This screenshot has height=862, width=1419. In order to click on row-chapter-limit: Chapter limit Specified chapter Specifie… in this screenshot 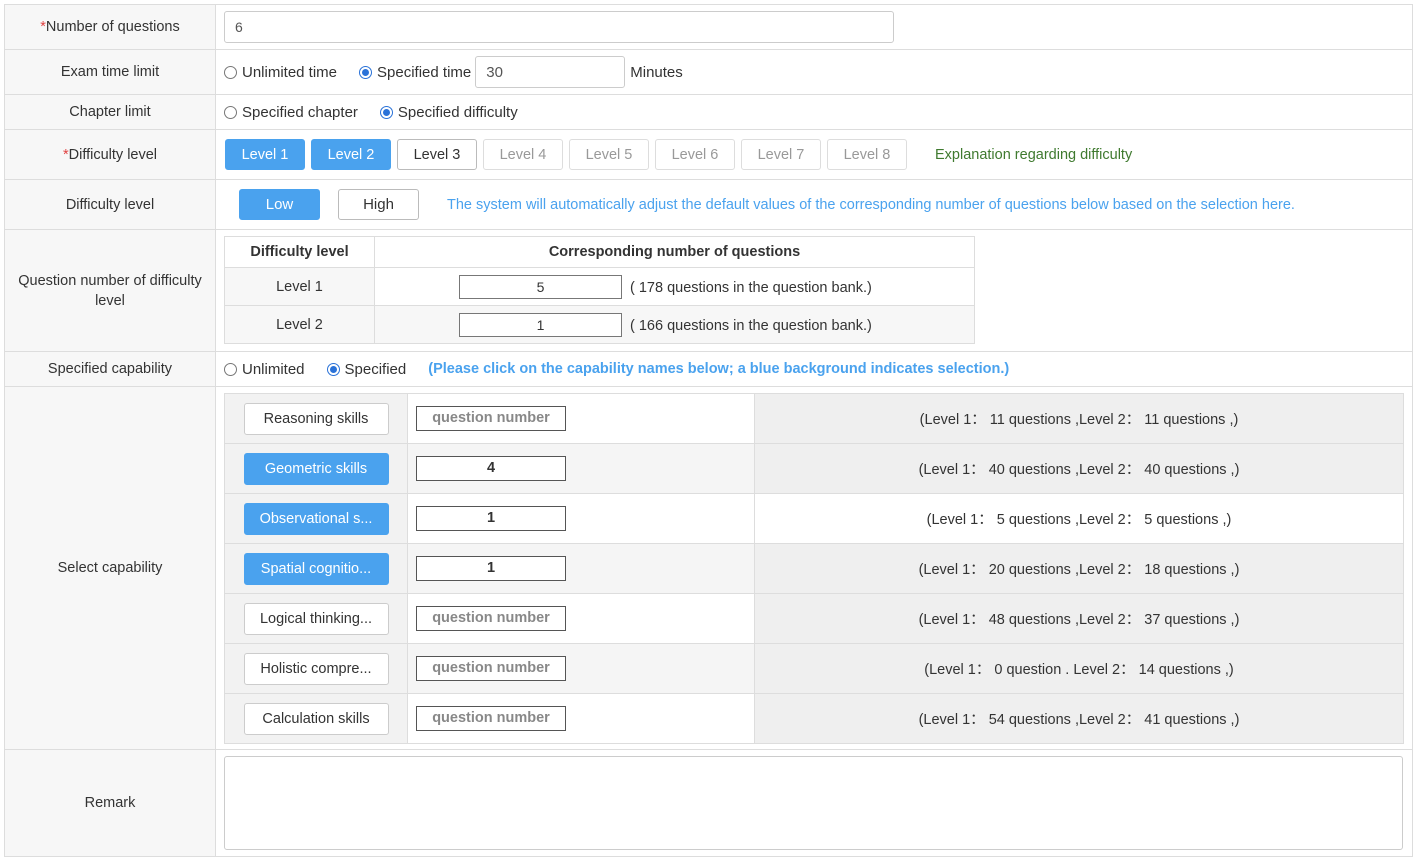, I will do `click(709, 112)`.